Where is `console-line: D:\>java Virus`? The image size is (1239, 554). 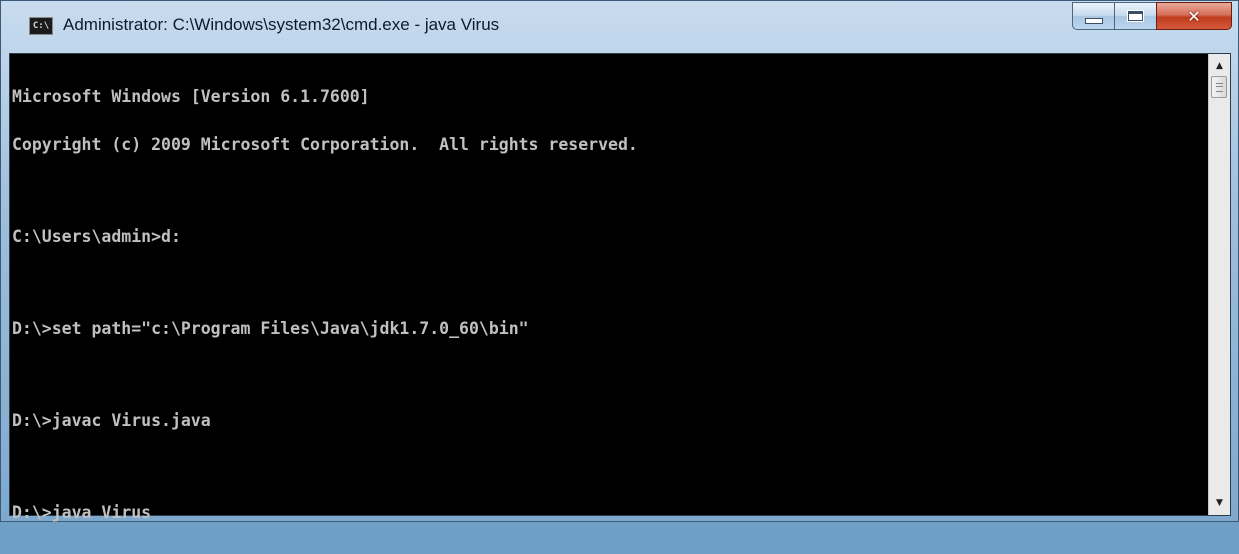 console-line: D:\>java Virus is located at coordinates (82, 512).